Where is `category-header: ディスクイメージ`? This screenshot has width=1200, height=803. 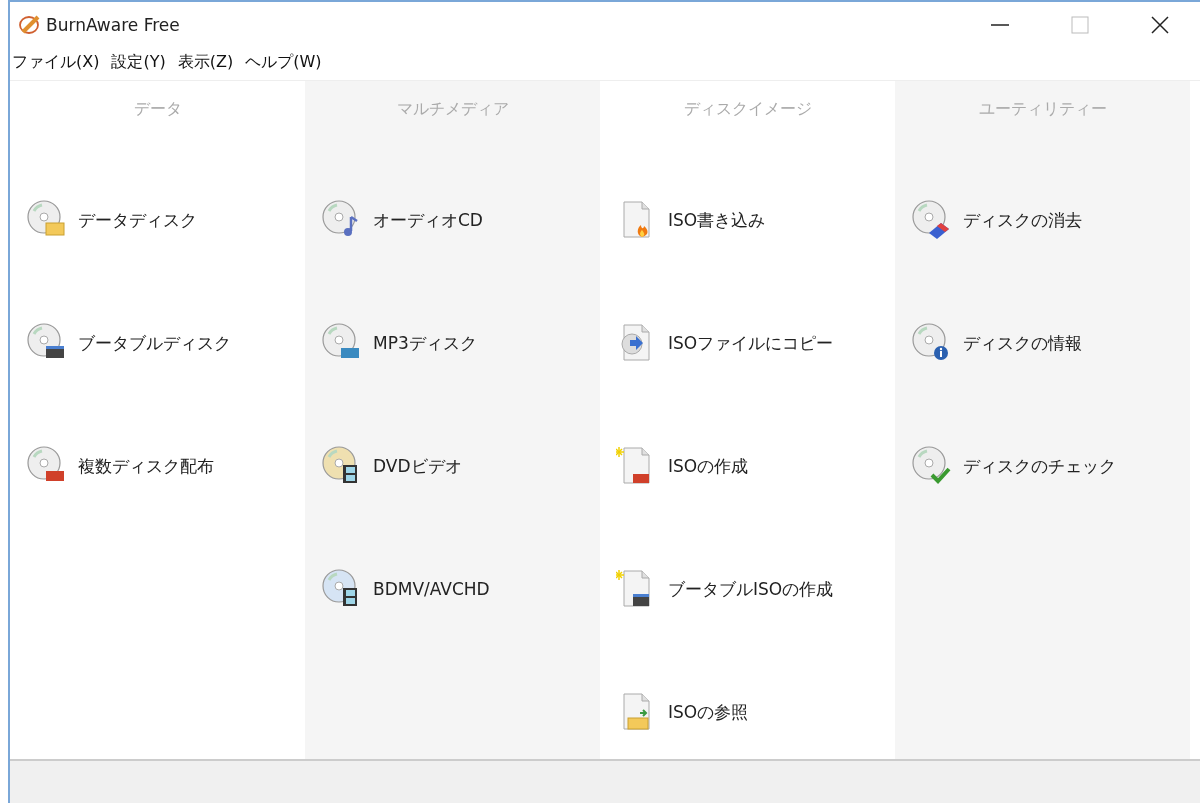 category-header: ディスクイメージ is located at coordinates (747, 109).